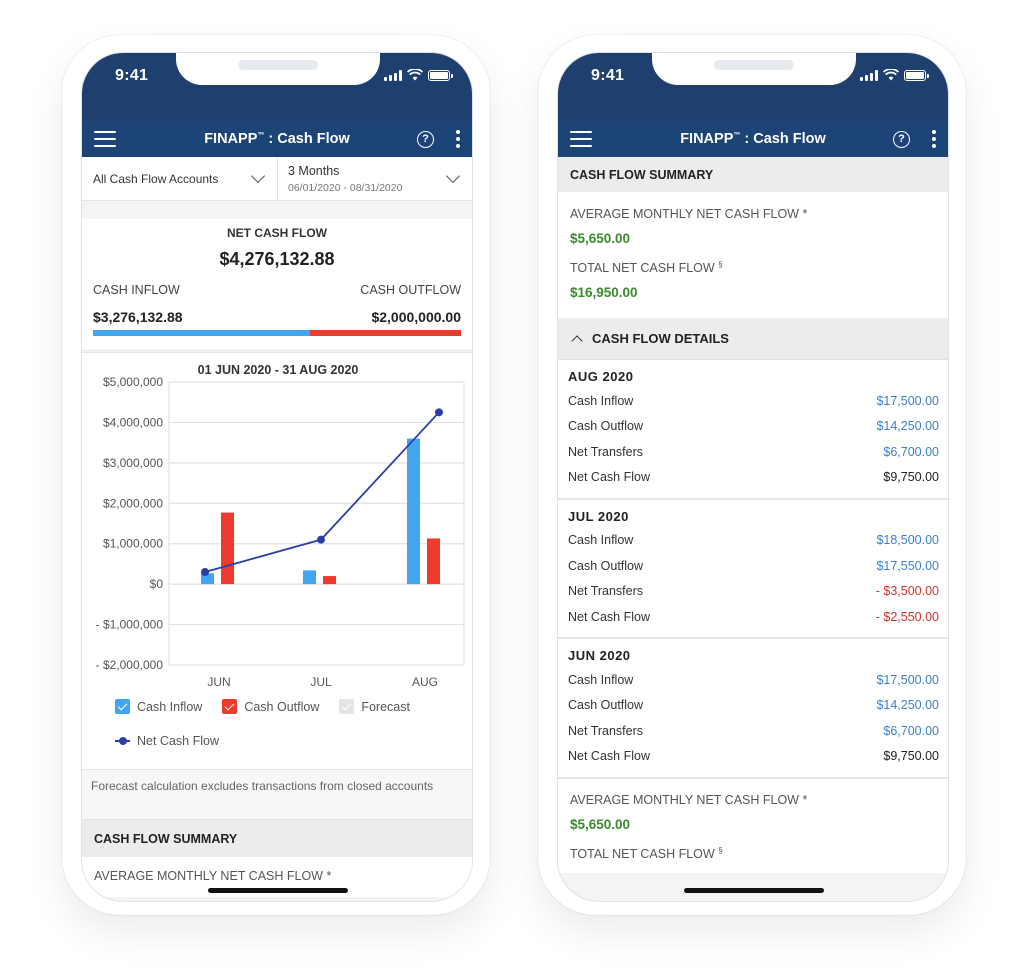  I want to click on x-tick-label: JUN, so click(218, 682).